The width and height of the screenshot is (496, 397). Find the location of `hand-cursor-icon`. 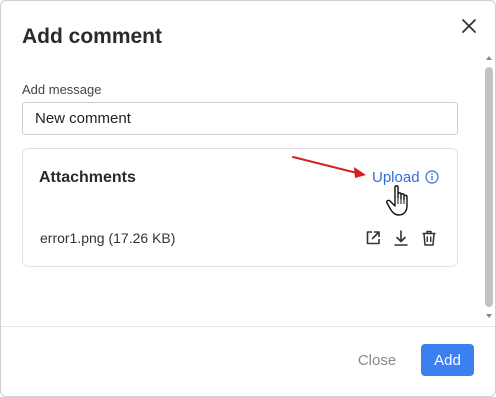

hand-cursor-icon is located at coordinates (397, 200).